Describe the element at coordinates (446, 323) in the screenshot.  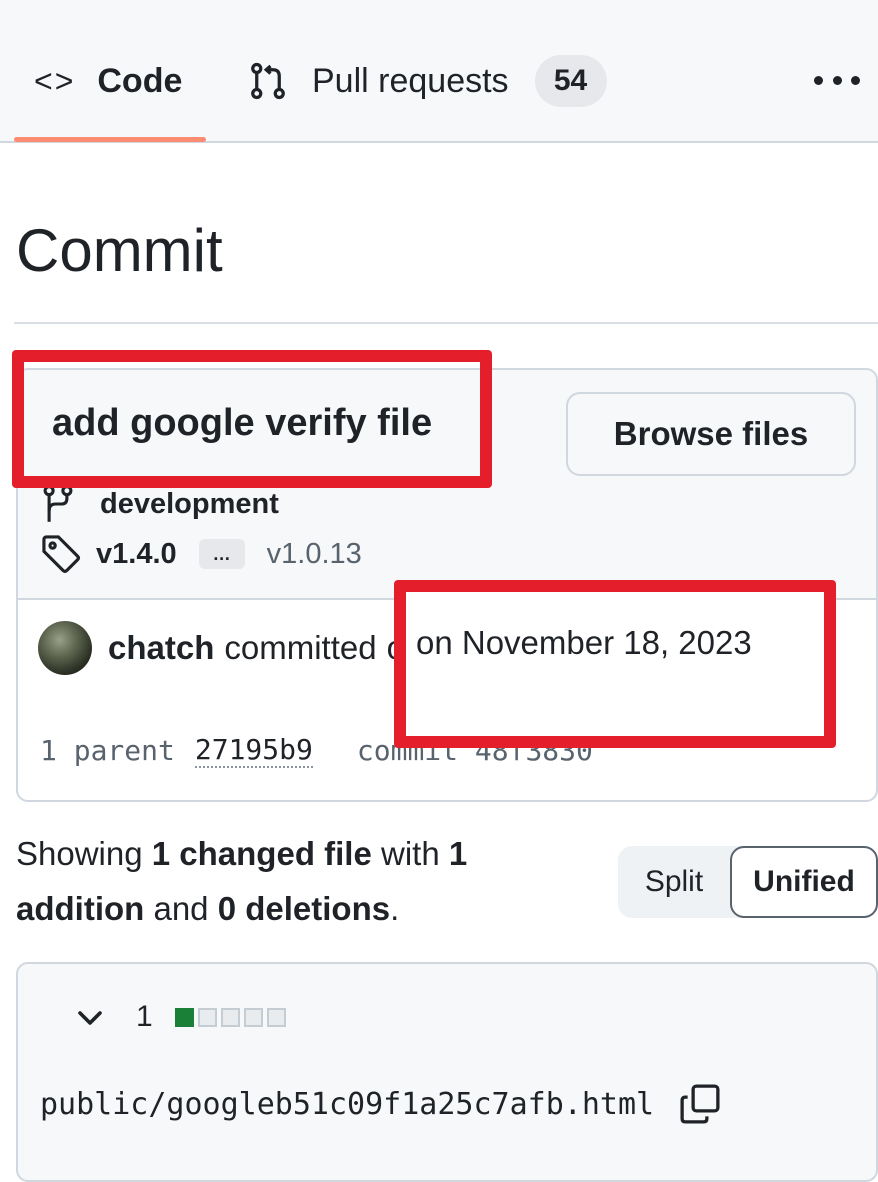
I see `title-divider` at that location.